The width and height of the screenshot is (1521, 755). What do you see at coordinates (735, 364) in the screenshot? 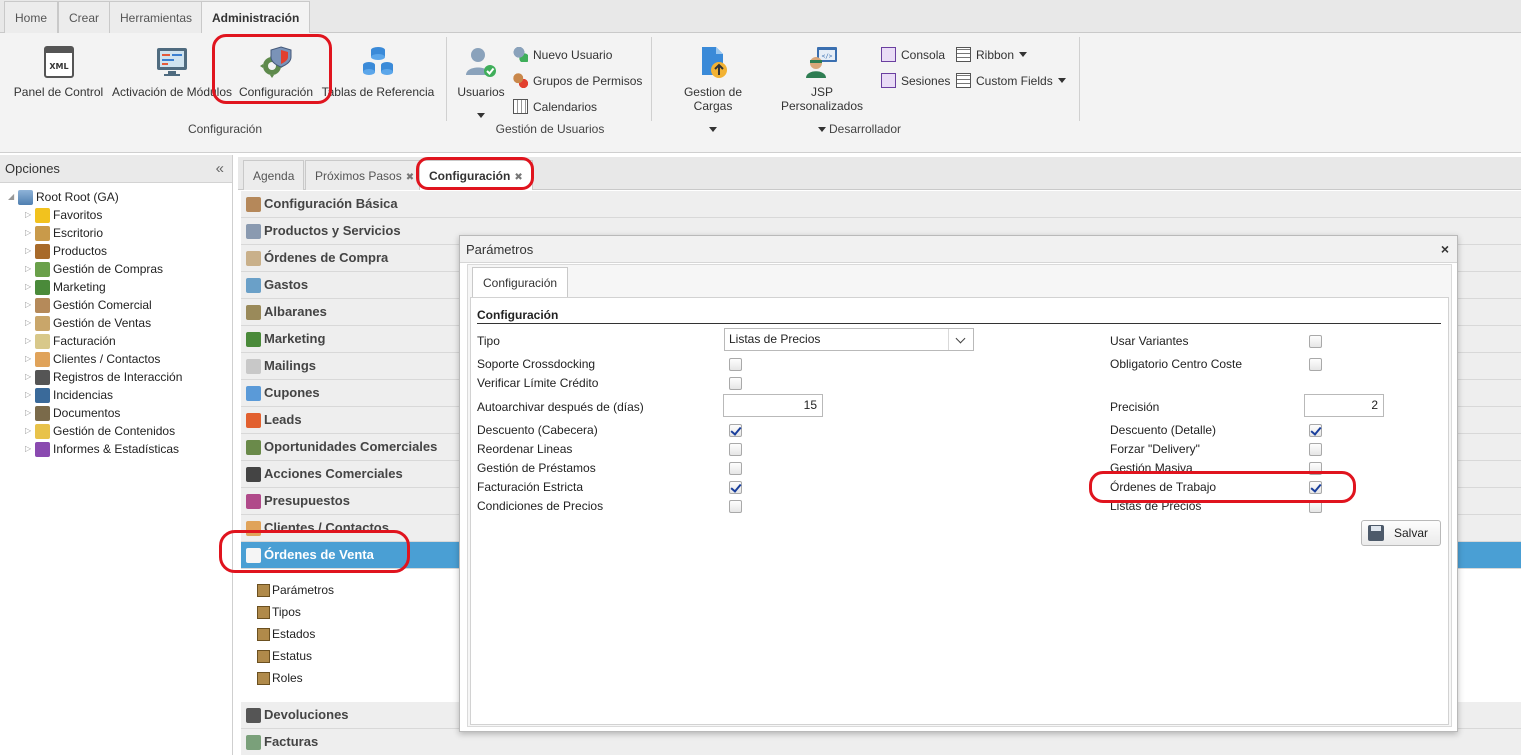
I see `crossdocking-checkbox` at bounding box center [735, 364].